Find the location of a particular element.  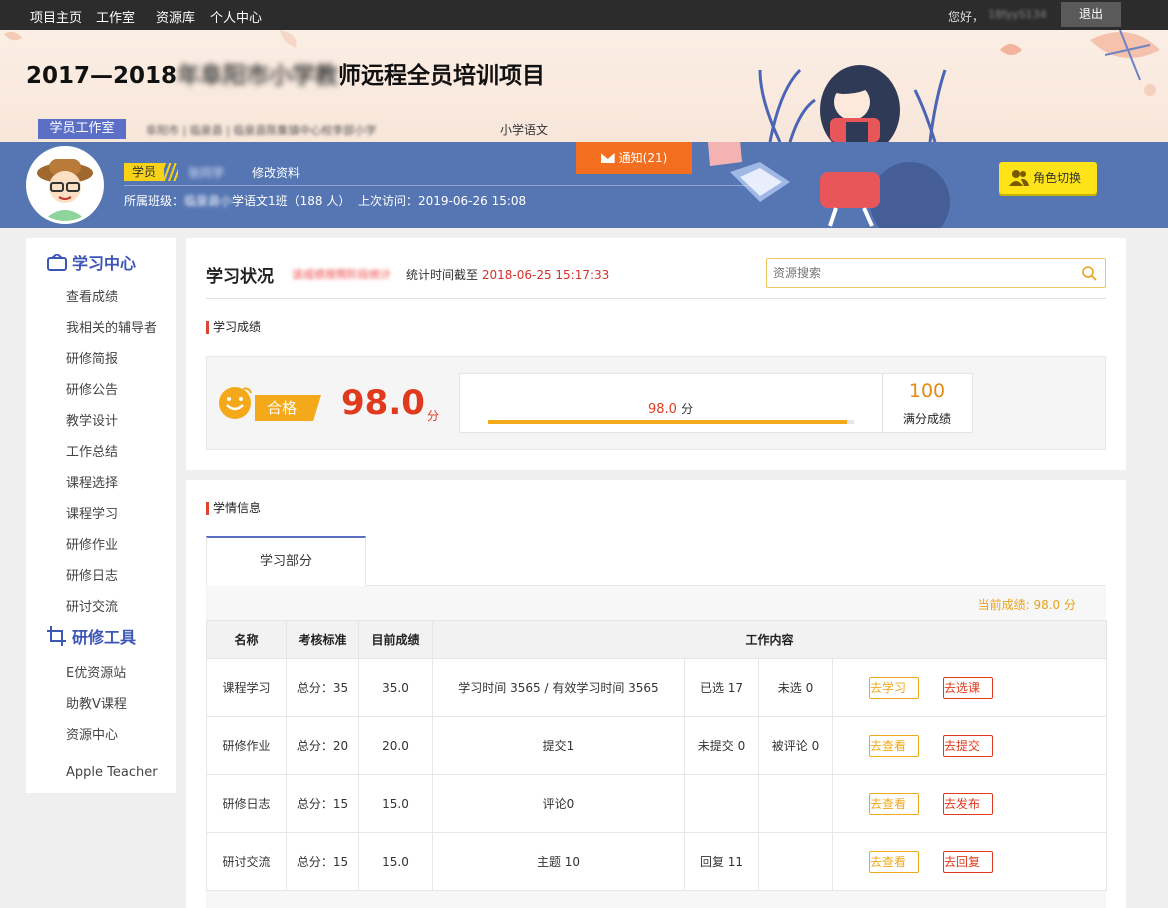

progress-track is located at coordinates (671, 422).